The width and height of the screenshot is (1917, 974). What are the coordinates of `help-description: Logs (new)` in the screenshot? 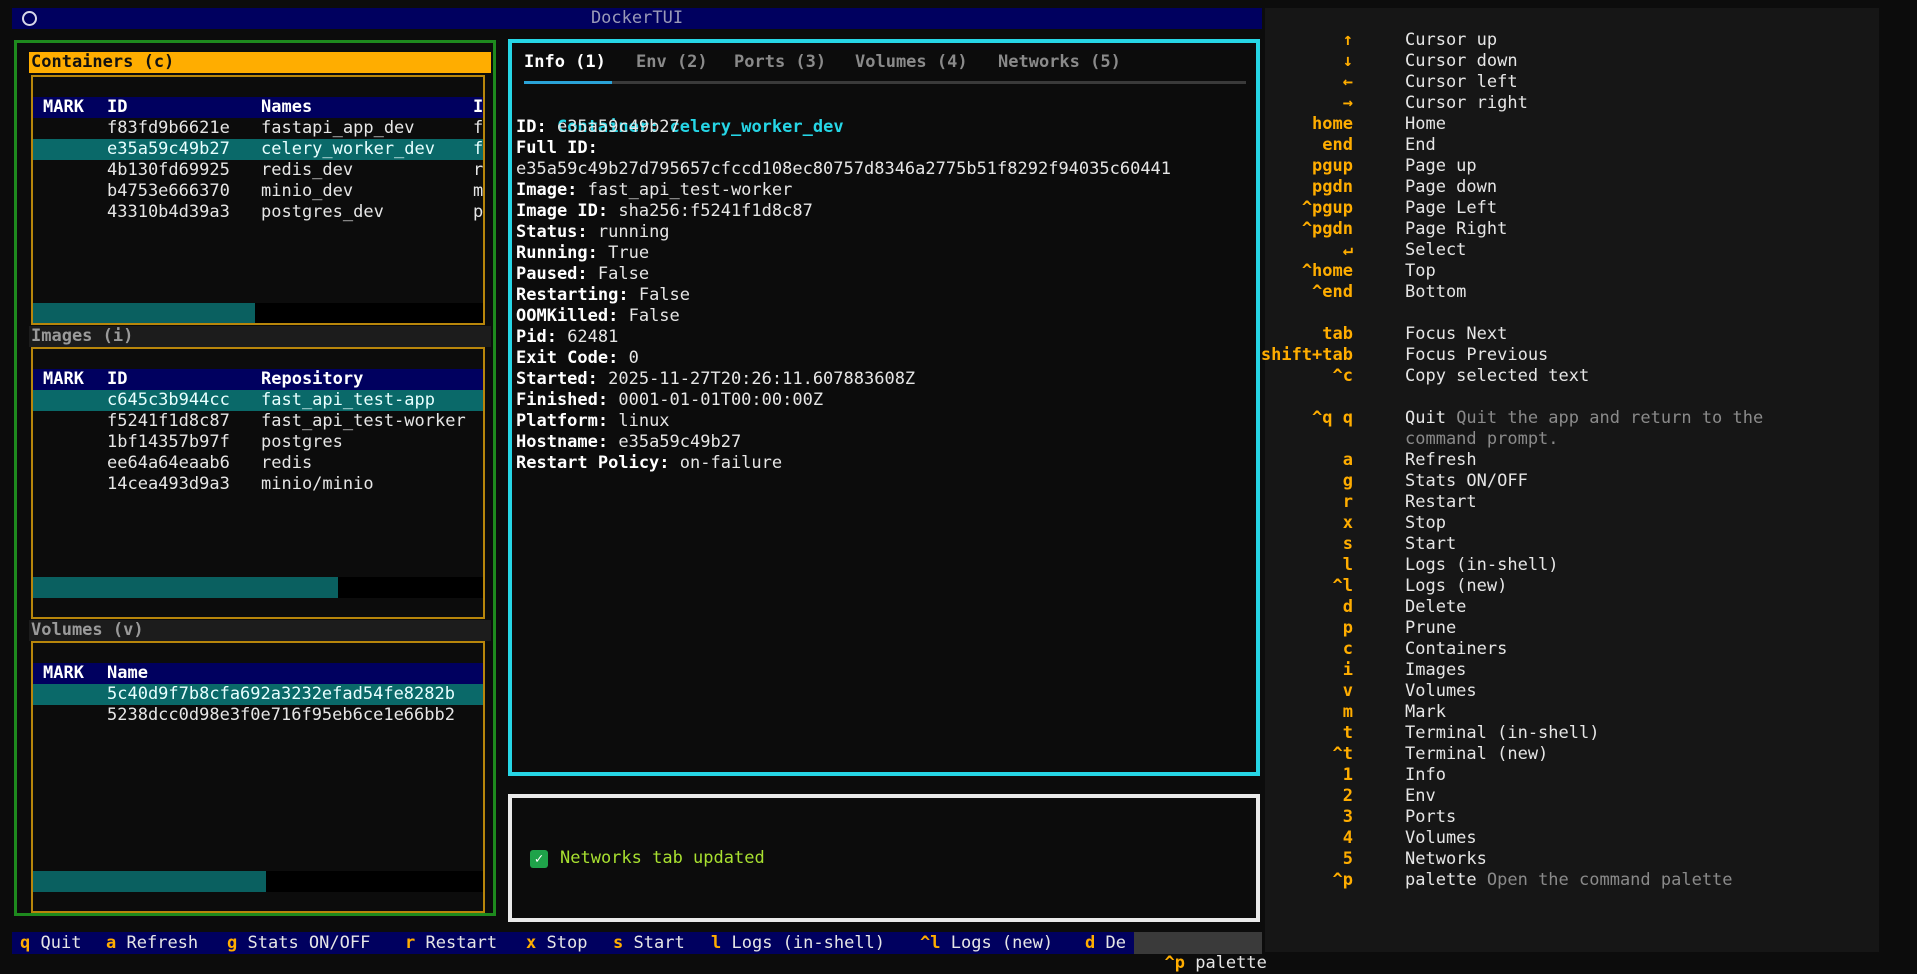 It's located at (1456, 586).